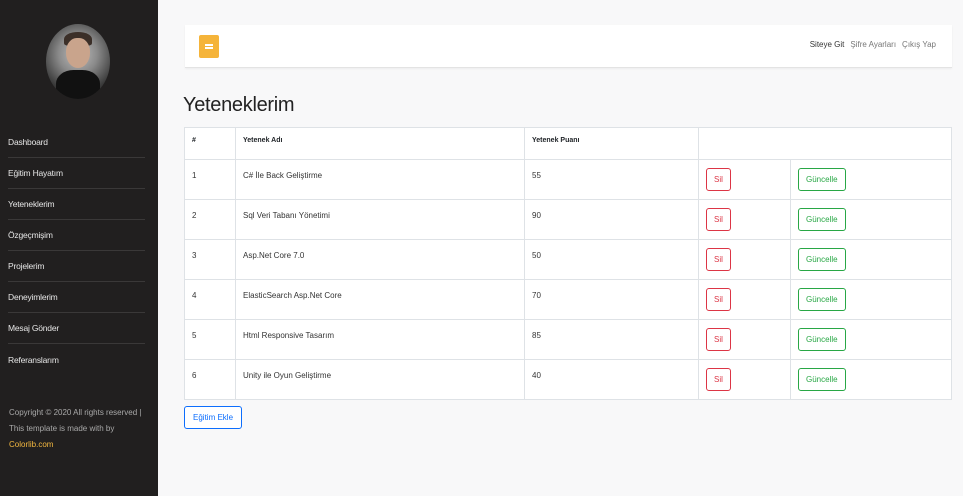  Describe the element at coordinates (611, 379) in the screenshot. I see `skill-level: 40` at that location.